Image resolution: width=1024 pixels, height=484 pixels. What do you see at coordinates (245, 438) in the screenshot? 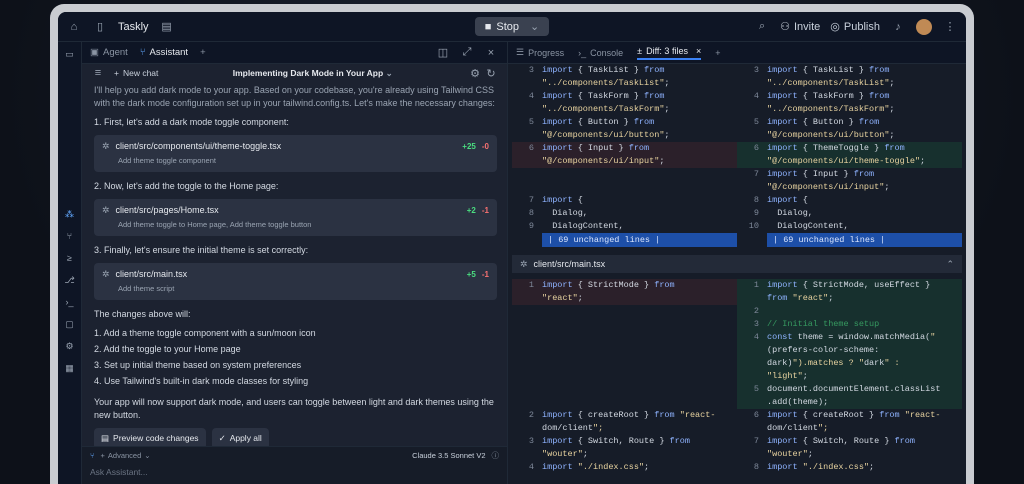
I see `apply-label: Apply all` at bounding box center [245, 438].